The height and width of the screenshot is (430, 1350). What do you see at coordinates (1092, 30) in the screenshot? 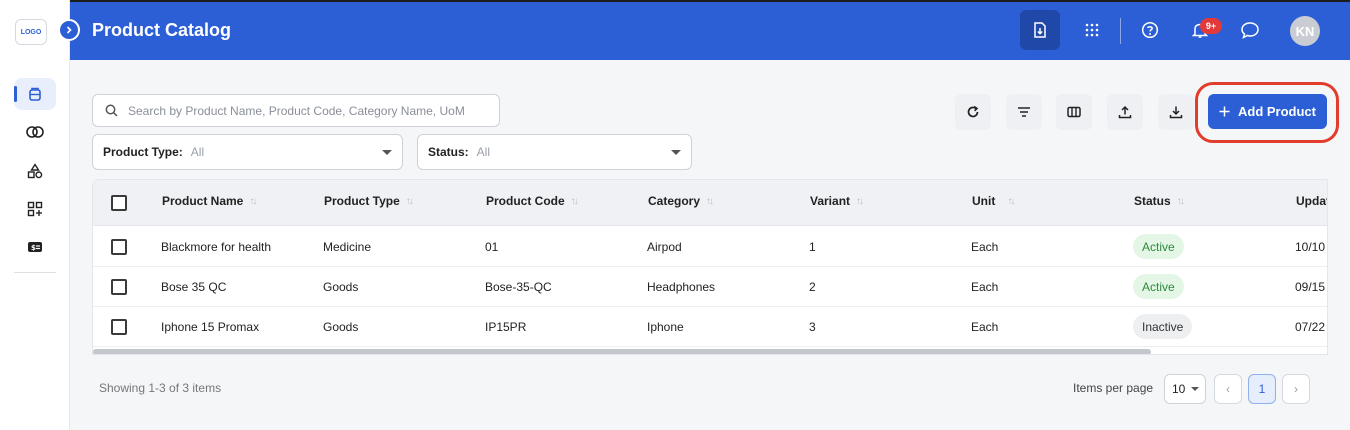
I see `apps-button` at bounding box center [1092, 30].